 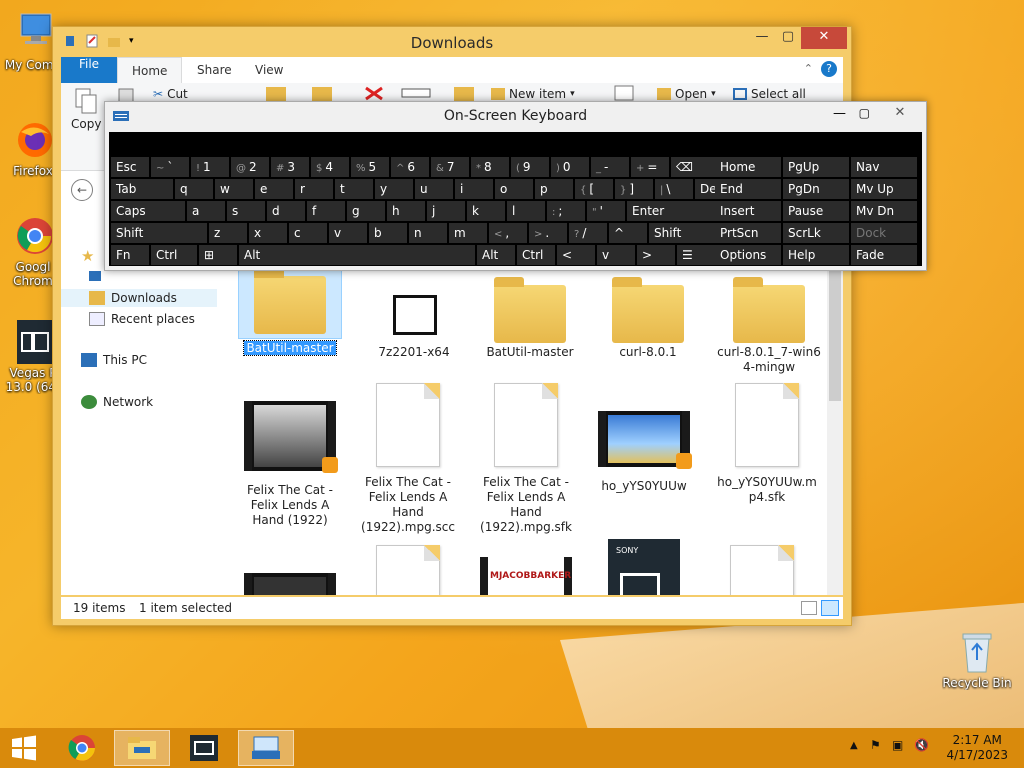 What do you see at coordinates (354, 189) in the screenshot?
I see `key-t: t` at bounding box center [354, 189].